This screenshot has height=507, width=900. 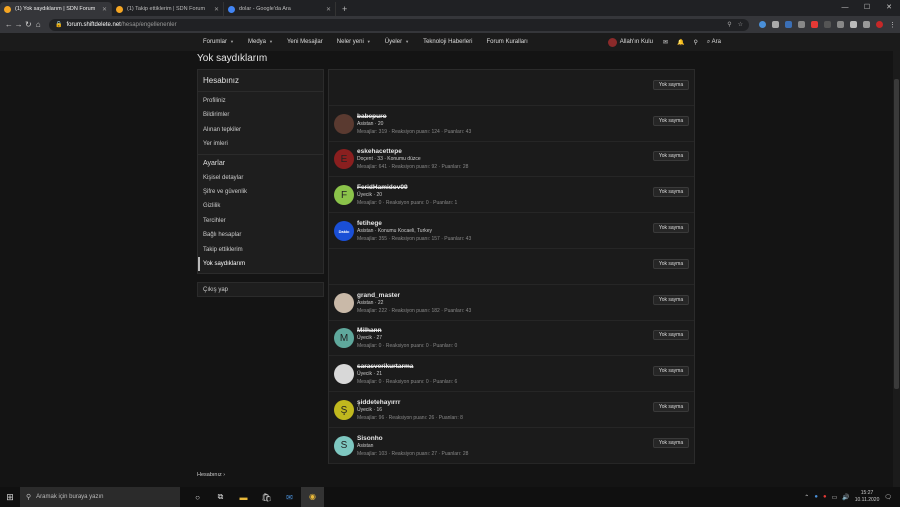 I want to click on clock: 15:27 10.11.2020, so click(x=867, y=497).